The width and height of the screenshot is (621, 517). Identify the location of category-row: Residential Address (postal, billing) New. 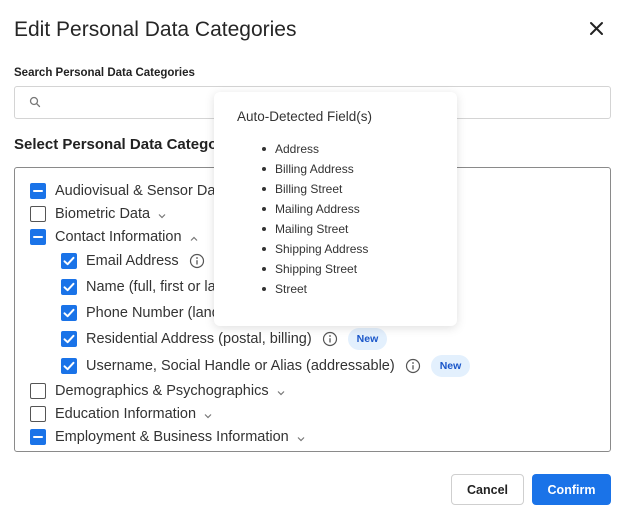
(224, 339).